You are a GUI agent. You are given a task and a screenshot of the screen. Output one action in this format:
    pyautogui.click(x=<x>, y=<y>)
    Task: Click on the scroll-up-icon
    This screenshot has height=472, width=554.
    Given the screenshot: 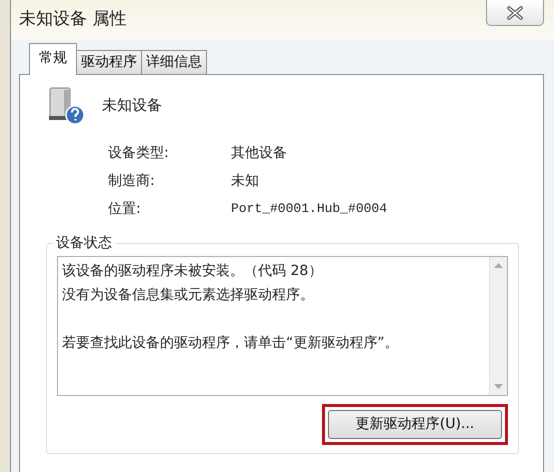 What is the action you would take?
    pyautogui.click(x=498, y=265)
    